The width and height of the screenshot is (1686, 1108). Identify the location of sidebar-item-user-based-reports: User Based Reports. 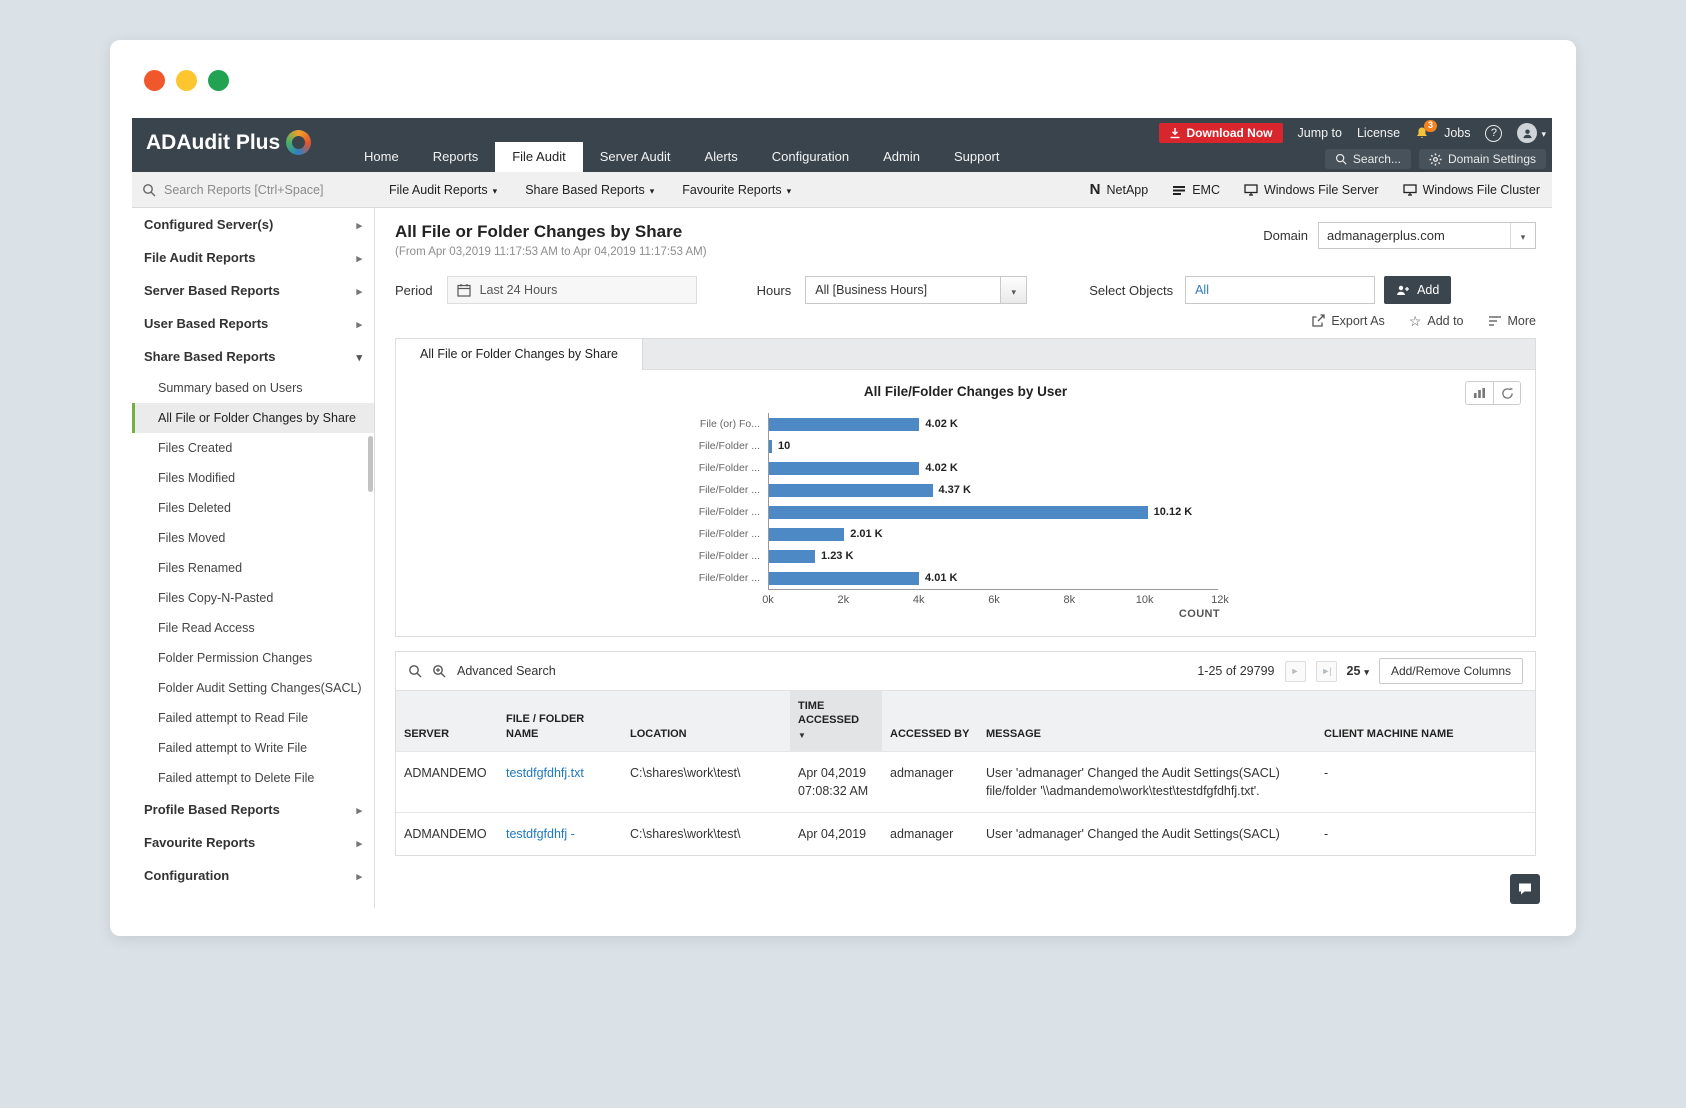
(253, 323).